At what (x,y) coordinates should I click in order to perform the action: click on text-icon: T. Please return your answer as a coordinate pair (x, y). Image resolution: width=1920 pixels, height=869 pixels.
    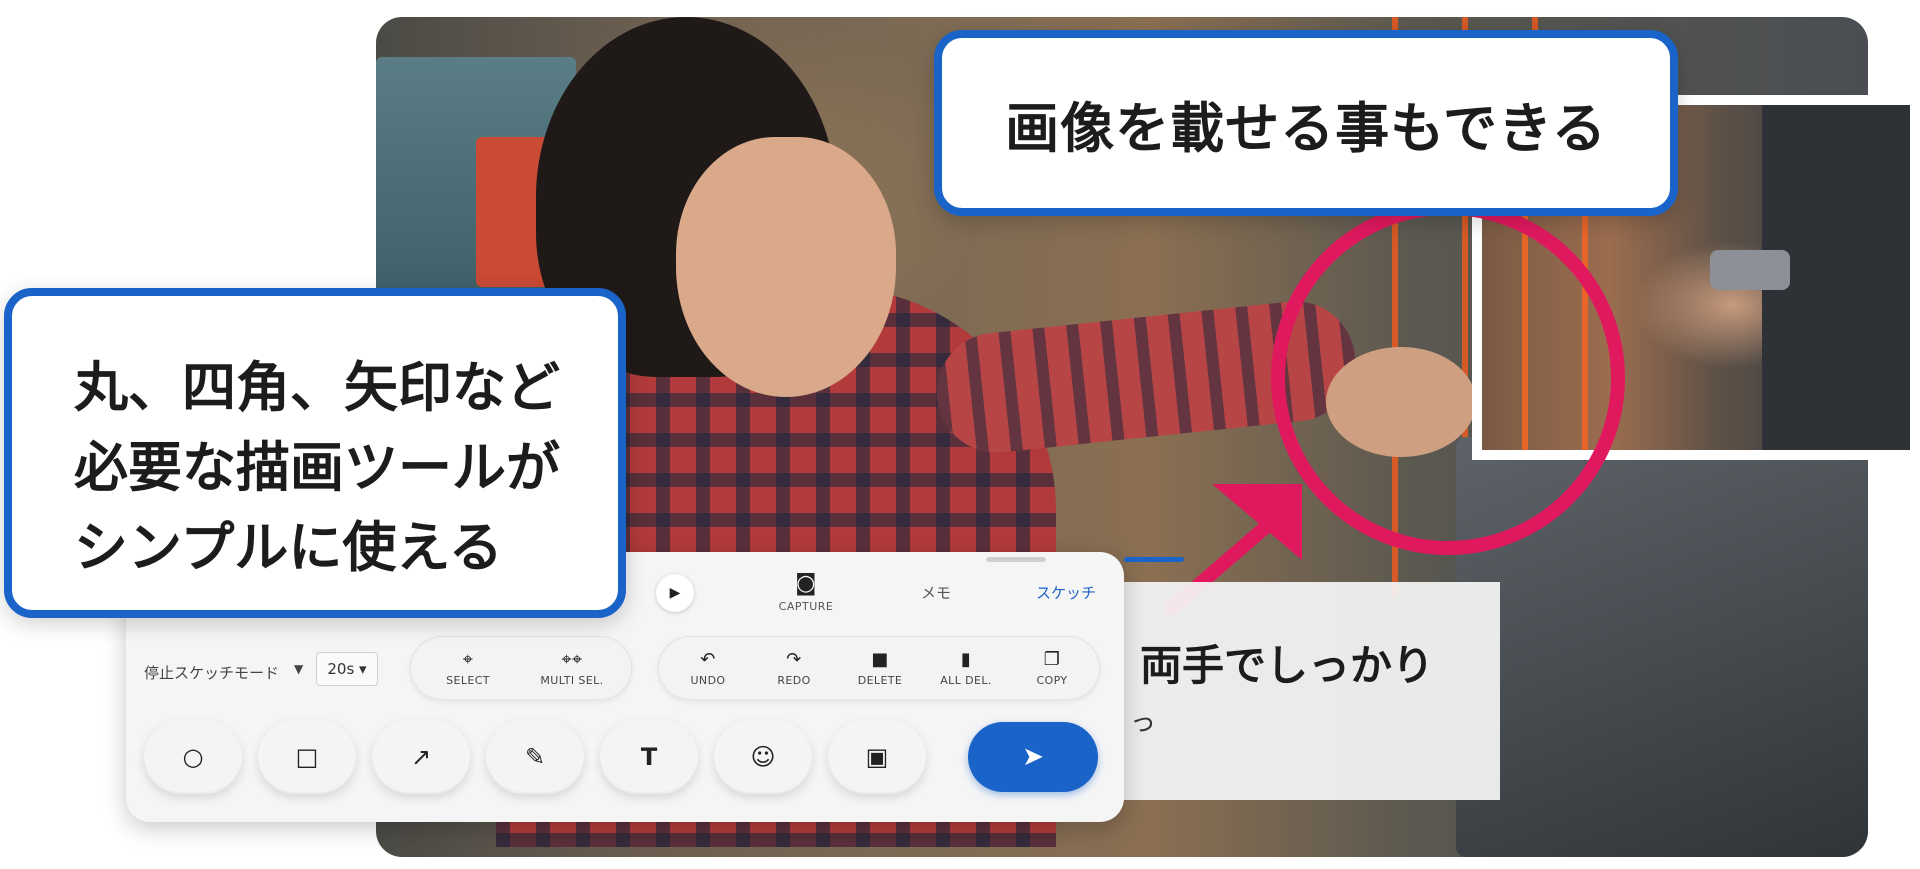
    Looking at the image, I should click on (649, 757).